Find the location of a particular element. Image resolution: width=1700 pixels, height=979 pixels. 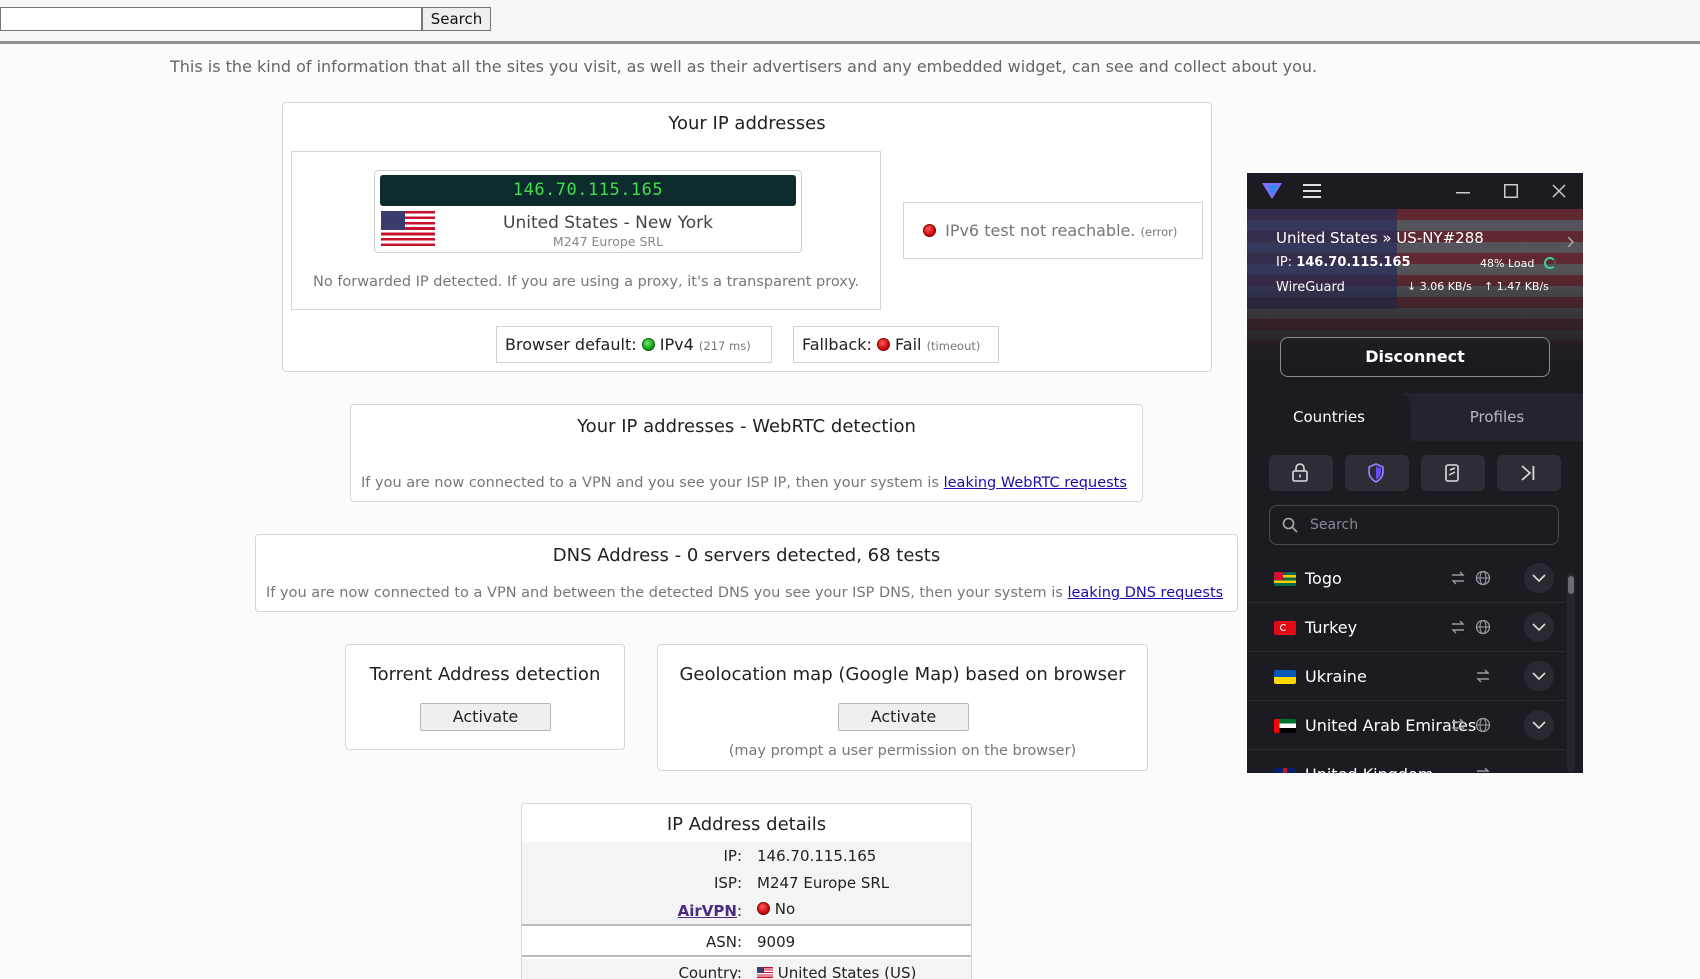

detail-row-isp: ISP: M247 Europe SRL is located at coordinates (746, 882).